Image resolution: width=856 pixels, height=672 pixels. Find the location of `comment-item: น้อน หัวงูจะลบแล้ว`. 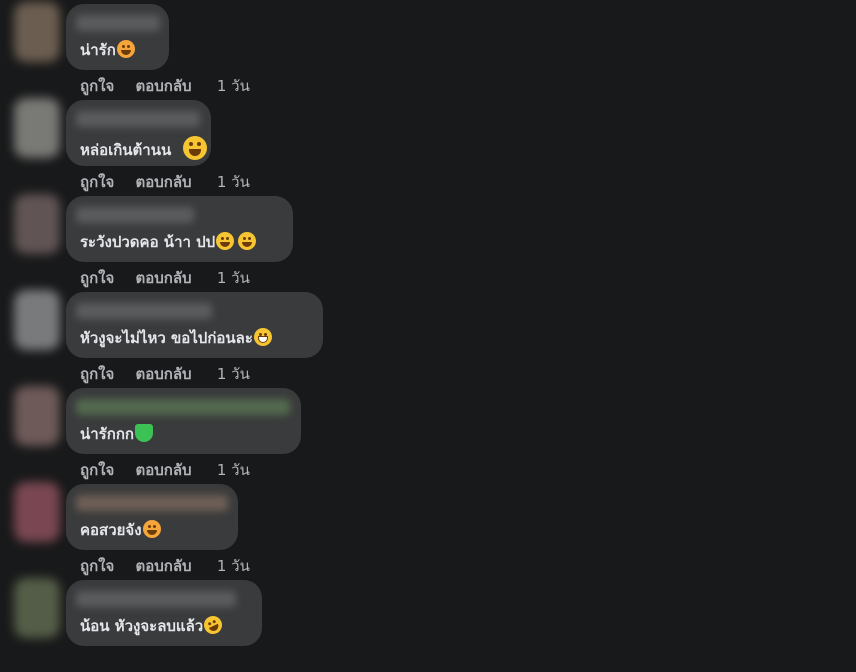

comment-item: น้อน หัวงูจะลบแล้ว is located at coordinates (428, 624).